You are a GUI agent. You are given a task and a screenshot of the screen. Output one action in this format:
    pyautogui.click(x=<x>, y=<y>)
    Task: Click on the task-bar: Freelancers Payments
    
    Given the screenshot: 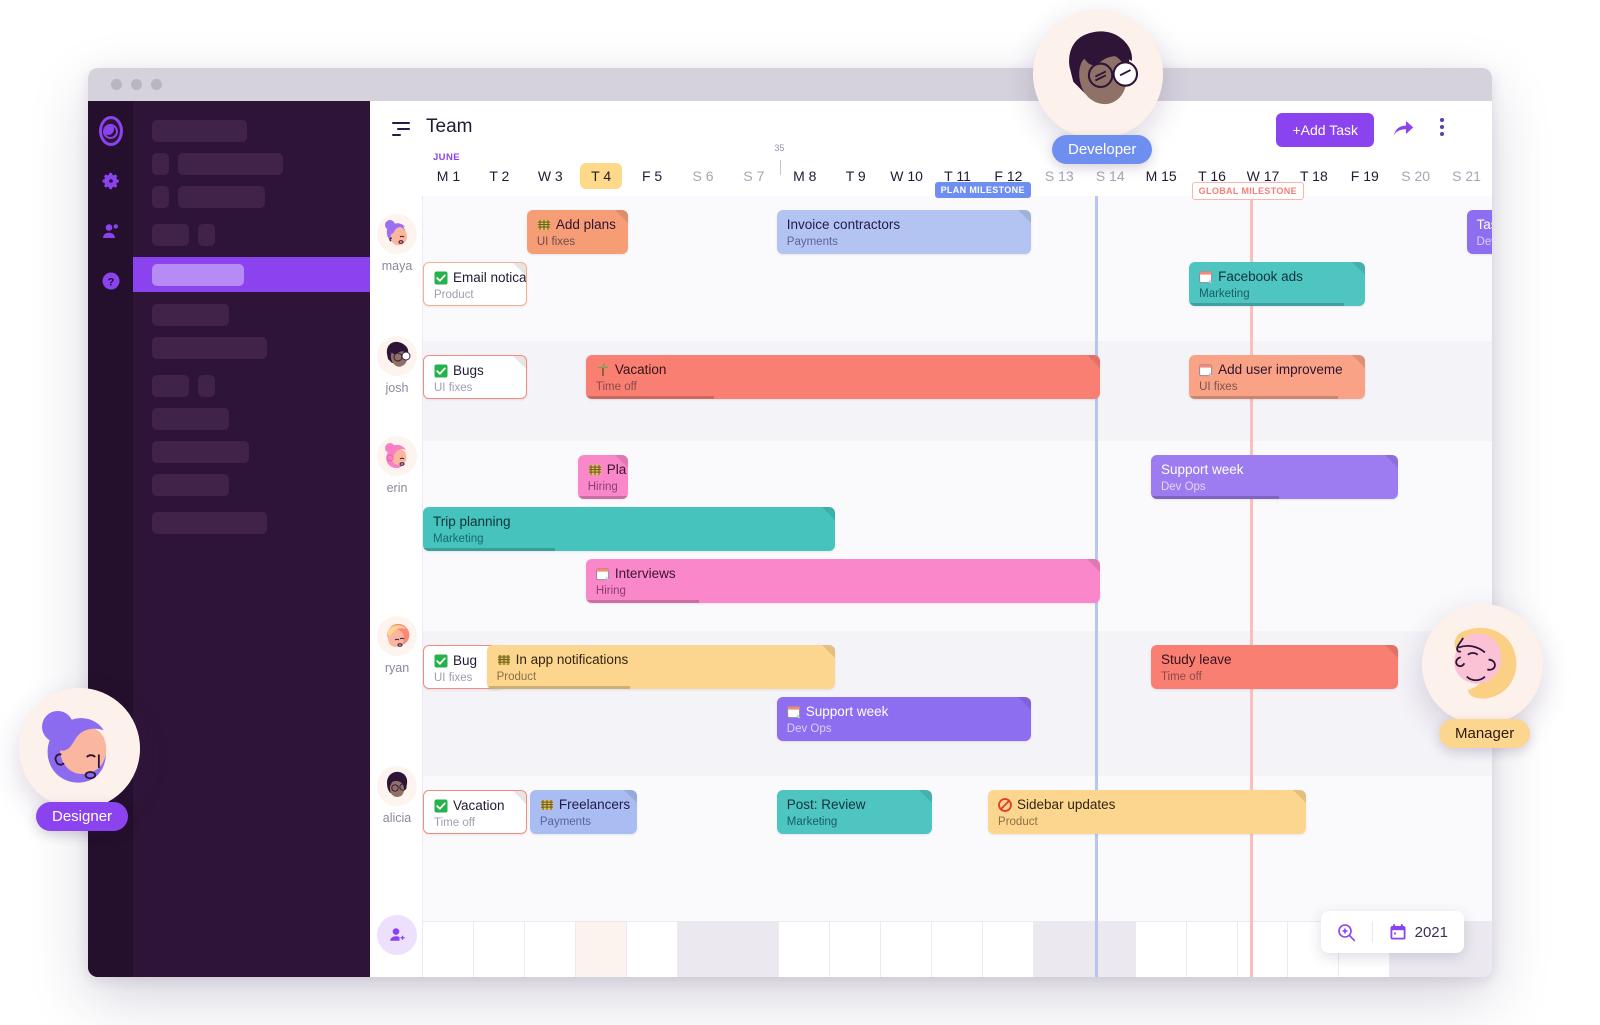 What is the action you would take?
    pyautogui.click(x=583, y=812)
    